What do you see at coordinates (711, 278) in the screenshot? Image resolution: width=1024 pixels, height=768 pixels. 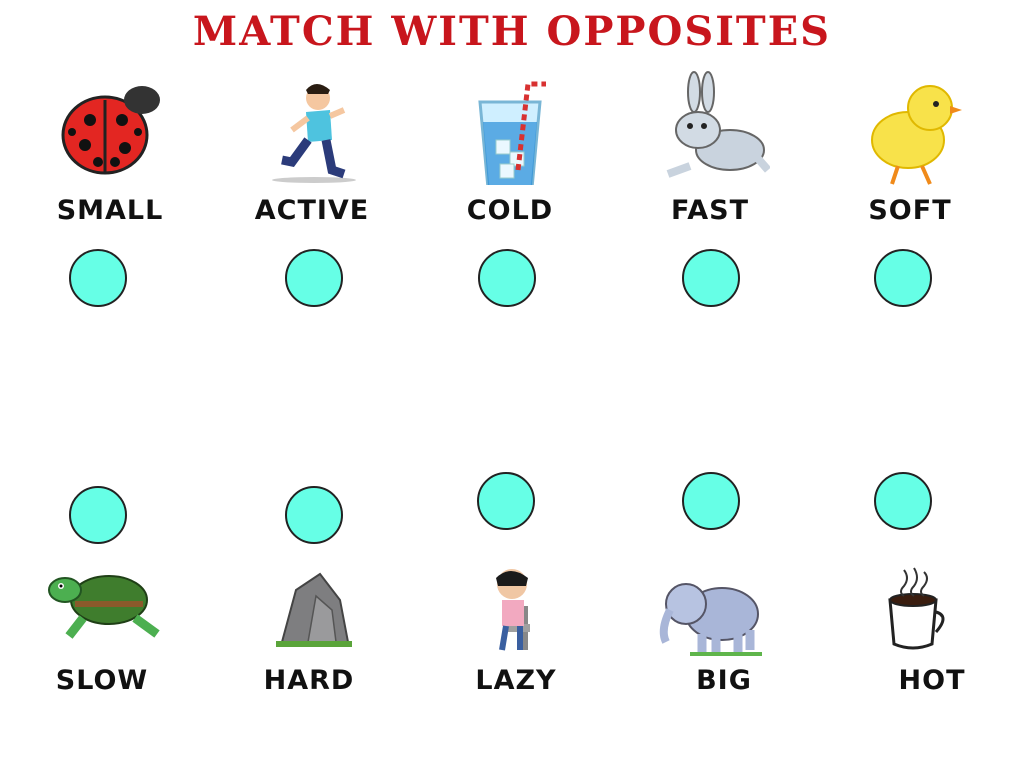 I see `match-dot-fast` at bounding box center [711, 278].